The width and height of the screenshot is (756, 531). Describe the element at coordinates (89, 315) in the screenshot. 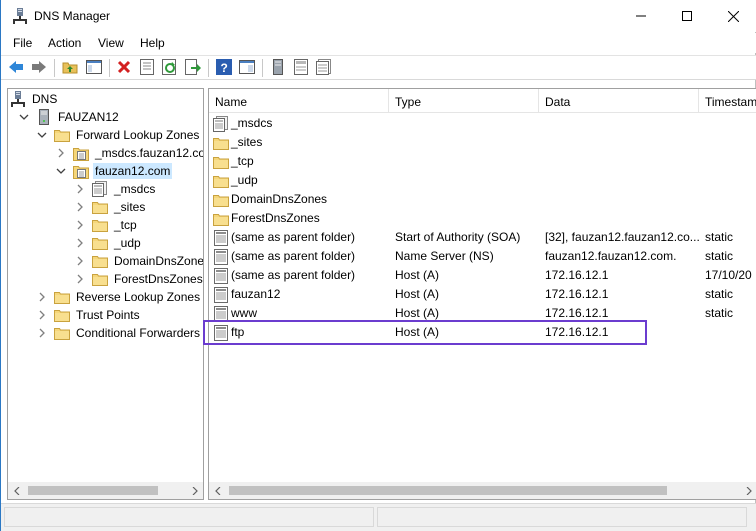

I see `tree-item-trust-points: Trust Points` at that location.